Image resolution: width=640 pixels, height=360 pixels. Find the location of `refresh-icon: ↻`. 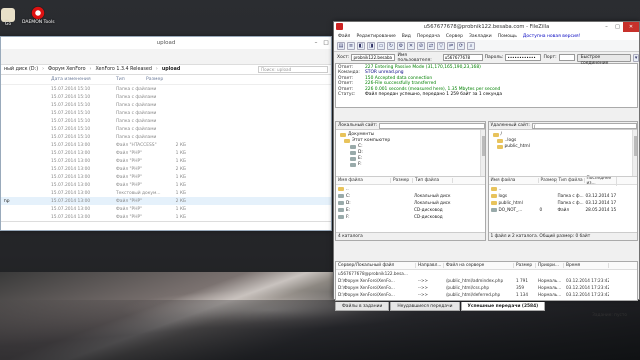

refresh-icon: ↻ is located at coordinates (391, 45).